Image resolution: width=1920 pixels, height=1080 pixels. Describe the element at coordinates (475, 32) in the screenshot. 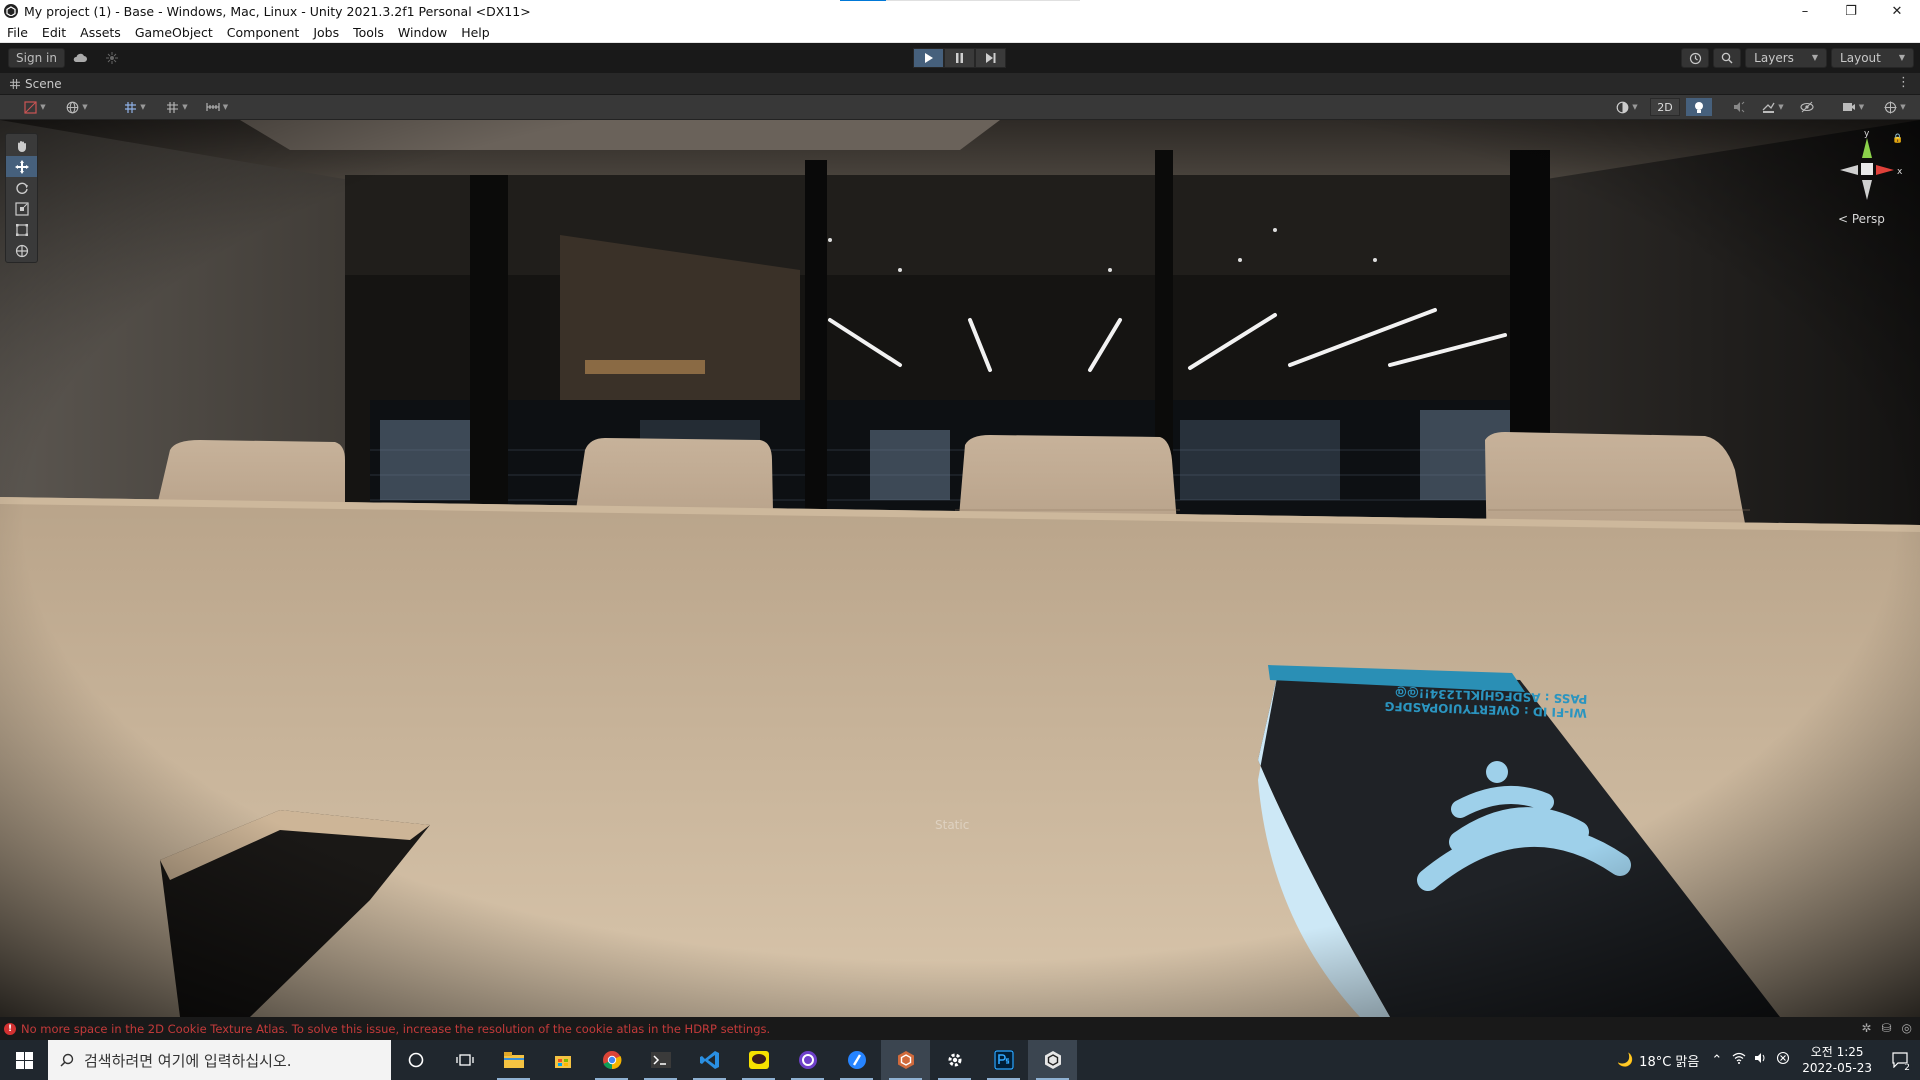

I see `menu-help: Help` at that location.